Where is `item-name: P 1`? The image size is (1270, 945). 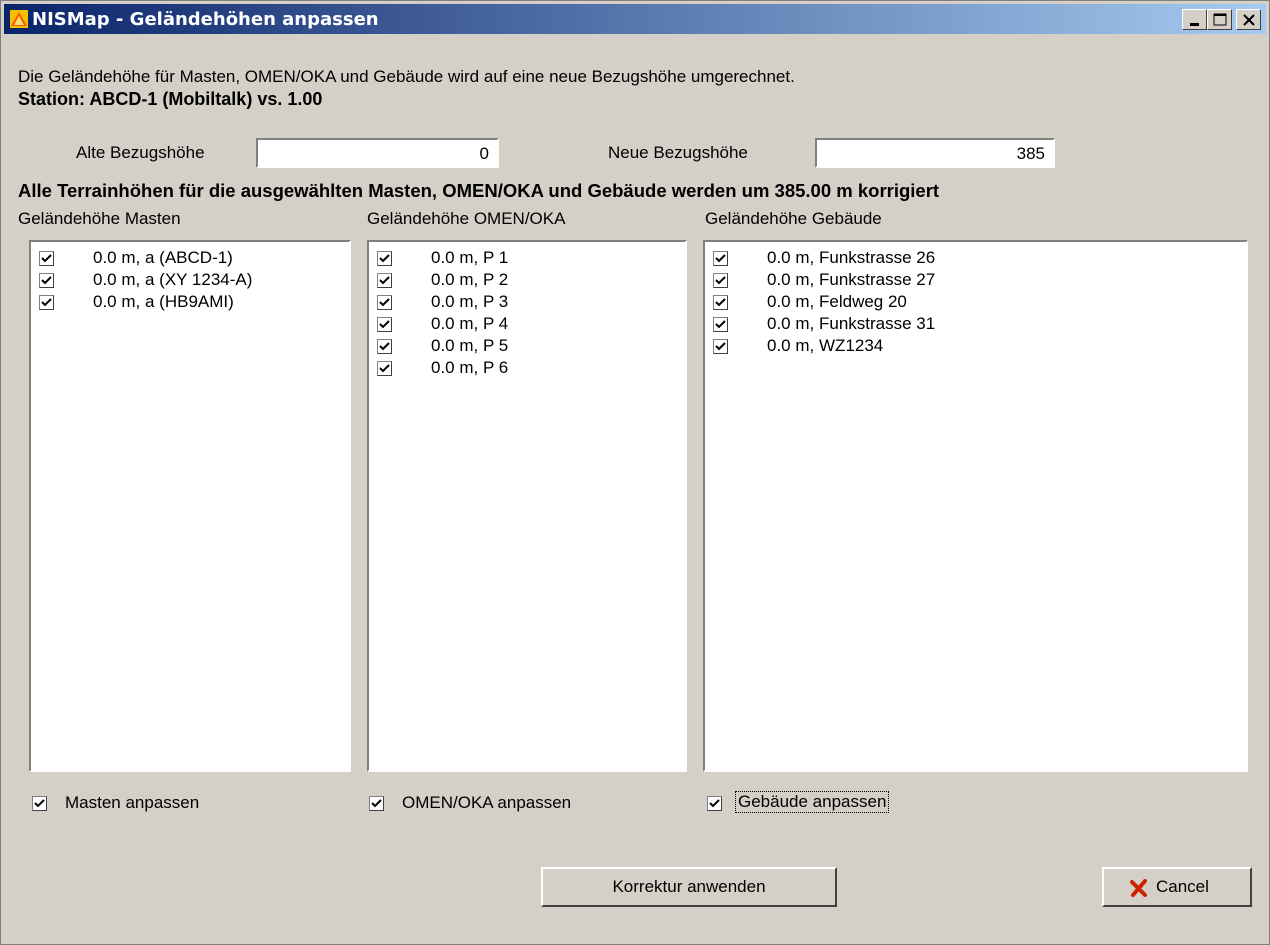 item-name: P 1 is located at coordinates (496, 257).